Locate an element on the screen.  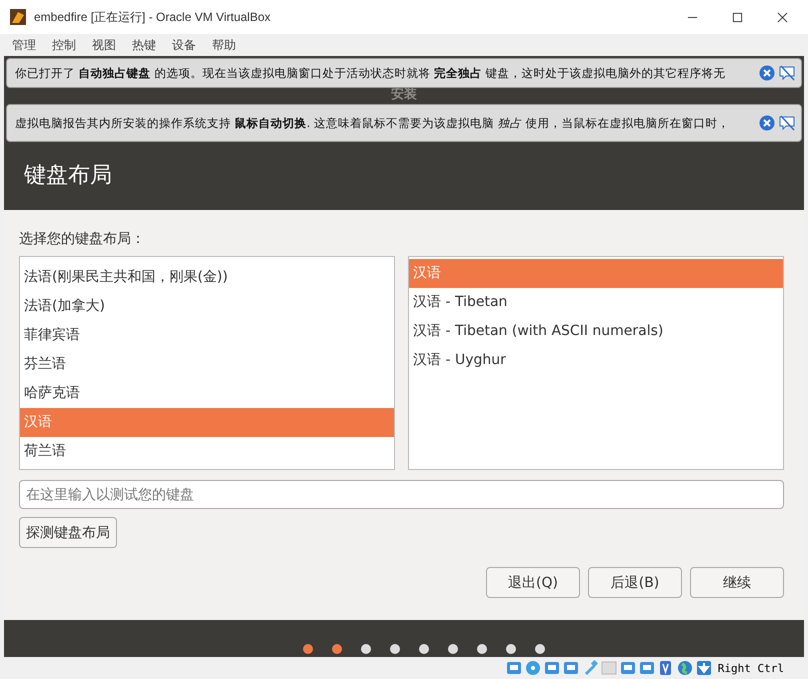
installer-title: 安装 is located at coordinates (404, 95).